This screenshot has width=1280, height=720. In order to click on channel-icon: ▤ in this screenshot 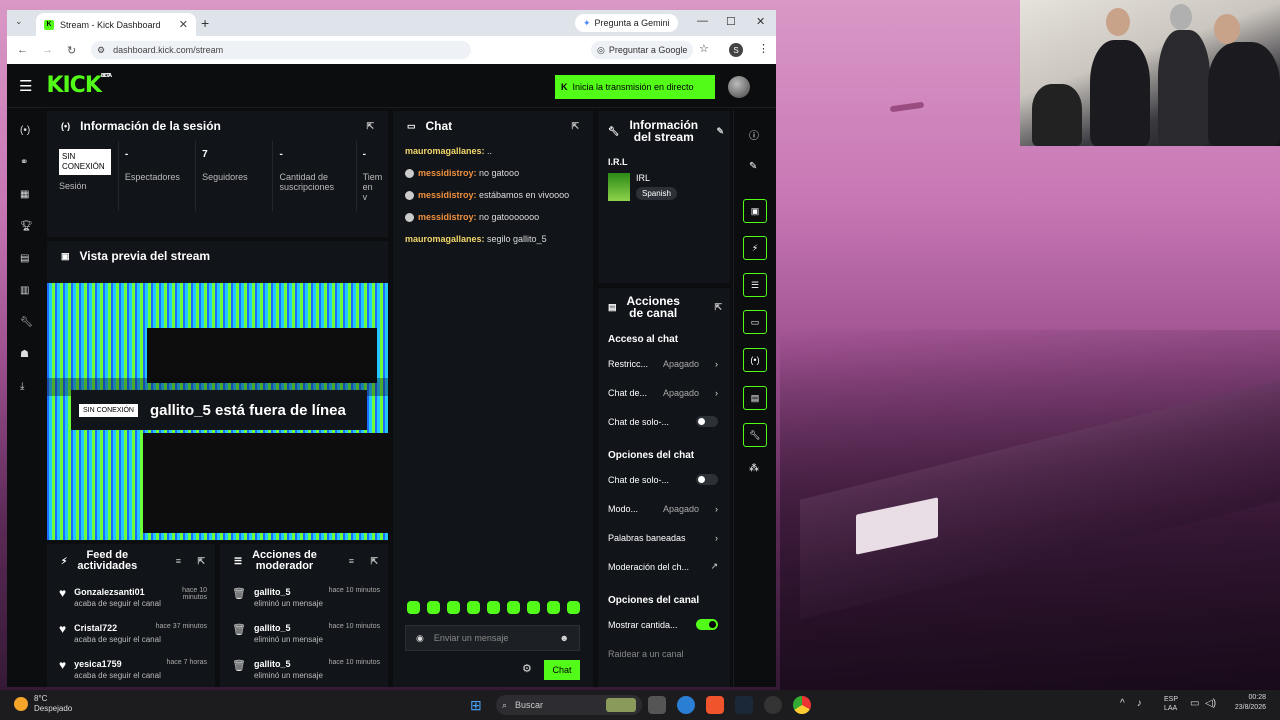, I will do `click(612, 307)`.